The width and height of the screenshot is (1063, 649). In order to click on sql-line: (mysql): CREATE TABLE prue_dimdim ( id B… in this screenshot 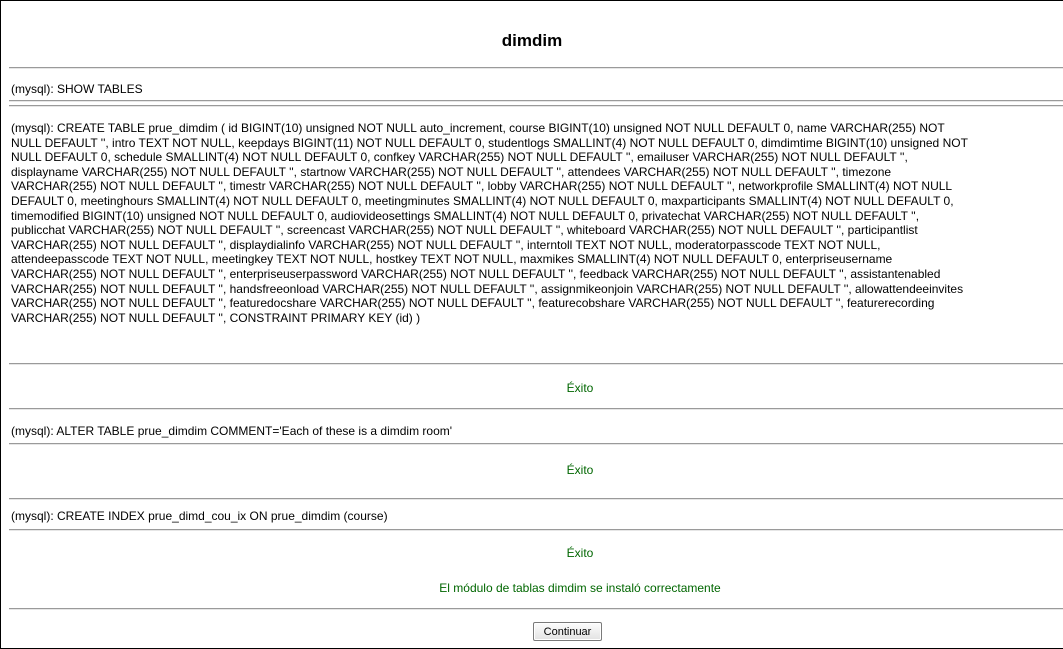, I will do `click(478, 128)`.